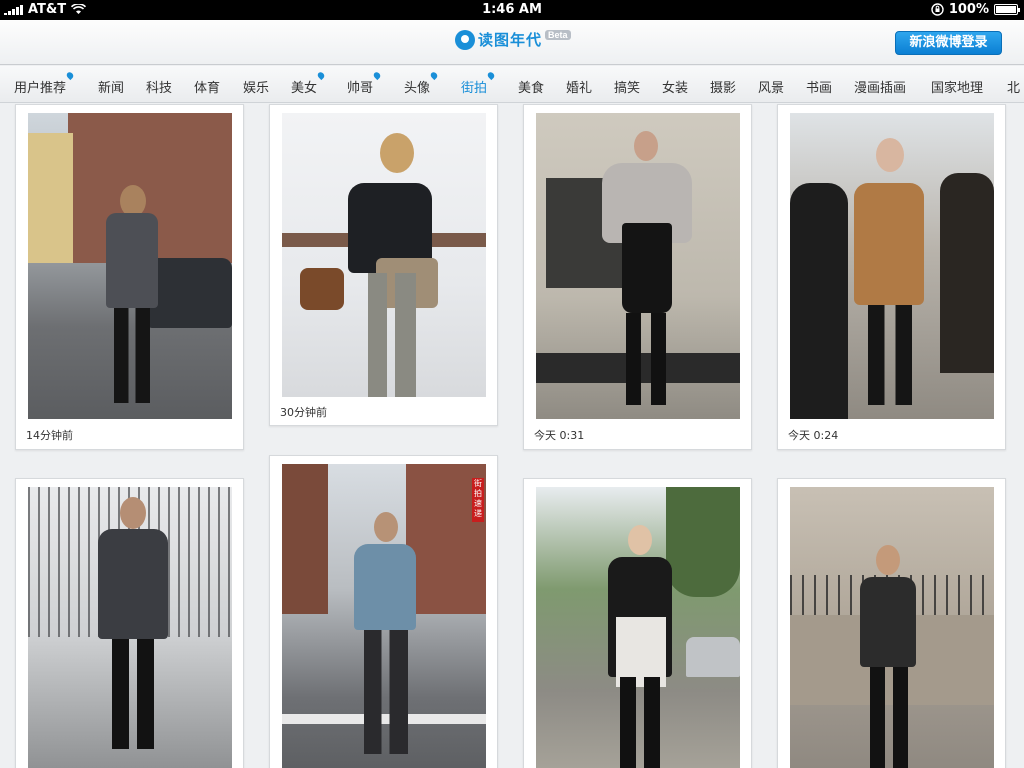  What do you see at coordinates (474, 88) in the screenshot?
I see `tab-label: 街拍` at bounding box center [474, 88].